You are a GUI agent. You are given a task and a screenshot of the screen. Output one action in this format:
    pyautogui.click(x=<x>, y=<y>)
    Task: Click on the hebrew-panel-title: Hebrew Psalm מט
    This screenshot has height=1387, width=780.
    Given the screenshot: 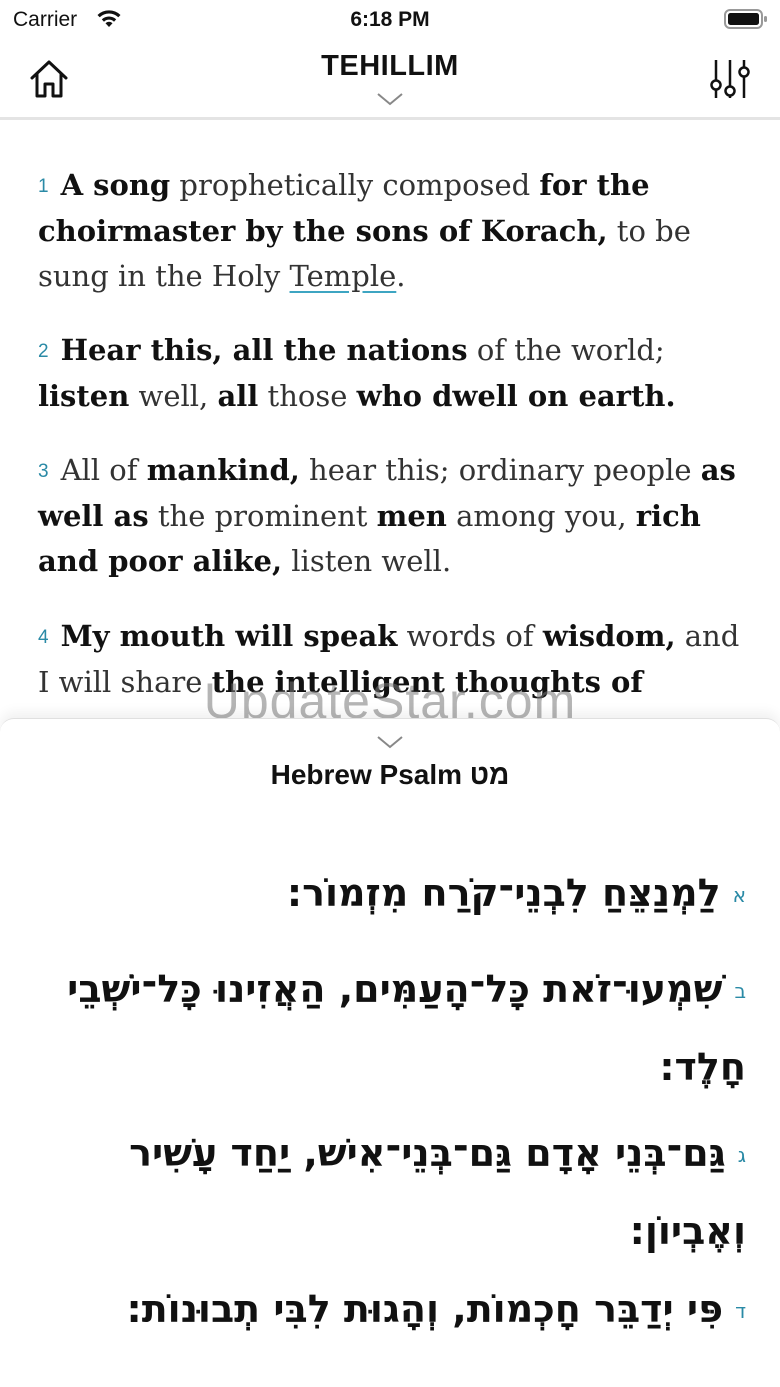 What is the action you would take?
    pyautogui.click(x=390, y=774)
    